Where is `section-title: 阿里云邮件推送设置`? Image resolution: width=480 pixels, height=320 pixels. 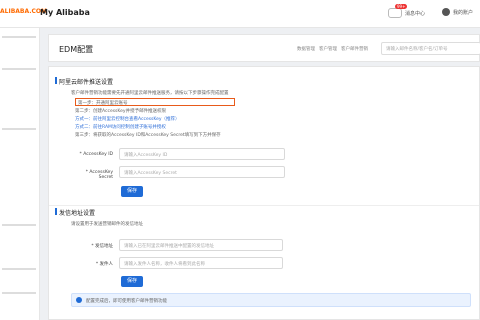
section-title: 阿里云邮件推送设置 is located at coordinates (86, 82).